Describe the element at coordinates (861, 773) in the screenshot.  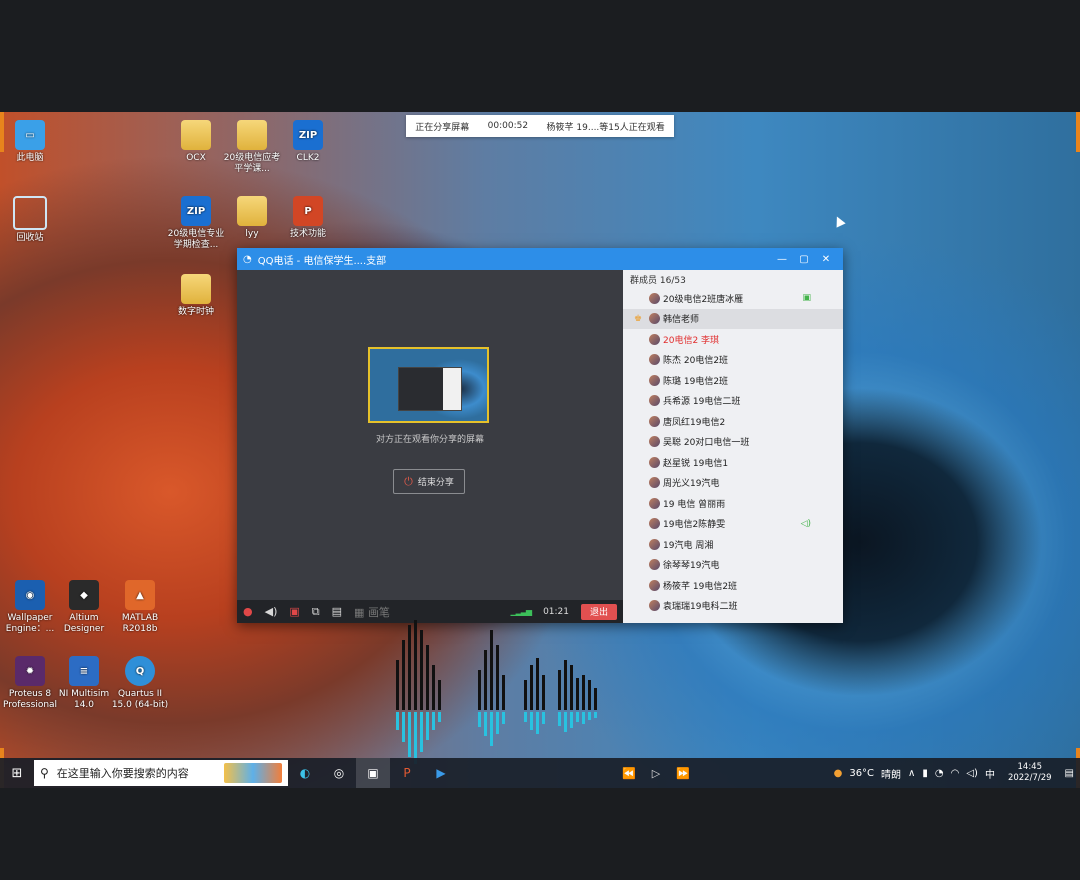
I see `weather-temp: 36°C` at that location.